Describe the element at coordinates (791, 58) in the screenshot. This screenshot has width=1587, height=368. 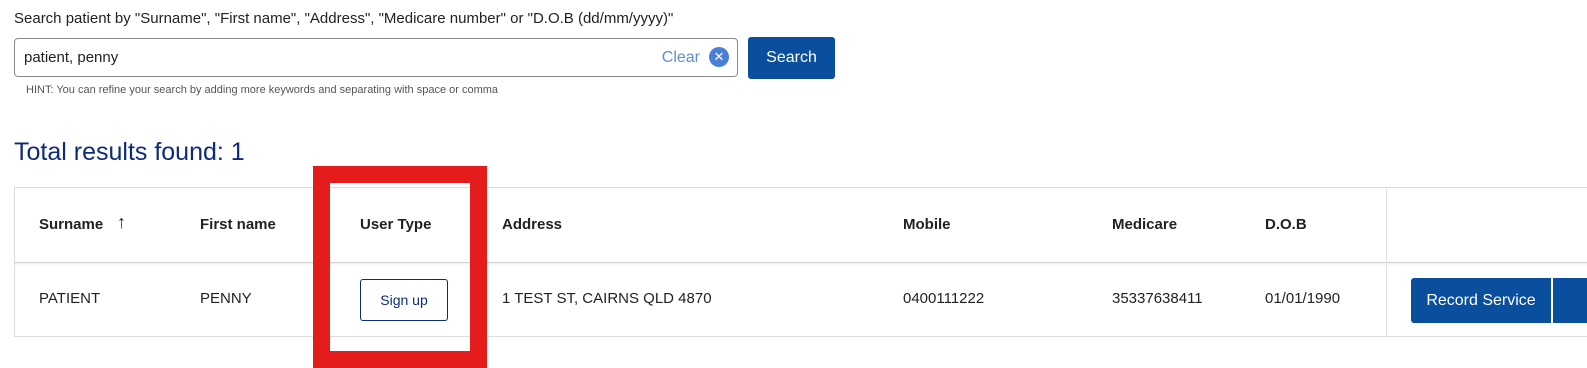
I see `search-button: Search` at that location.